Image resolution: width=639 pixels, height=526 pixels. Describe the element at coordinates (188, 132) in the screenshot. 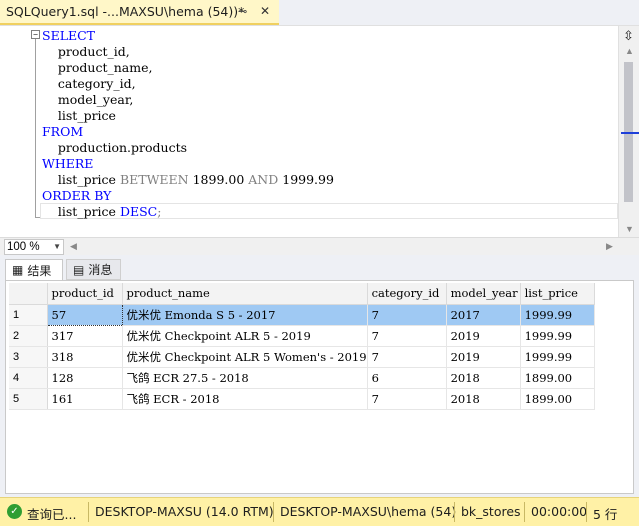

I see `code-line: FROM` at that location.